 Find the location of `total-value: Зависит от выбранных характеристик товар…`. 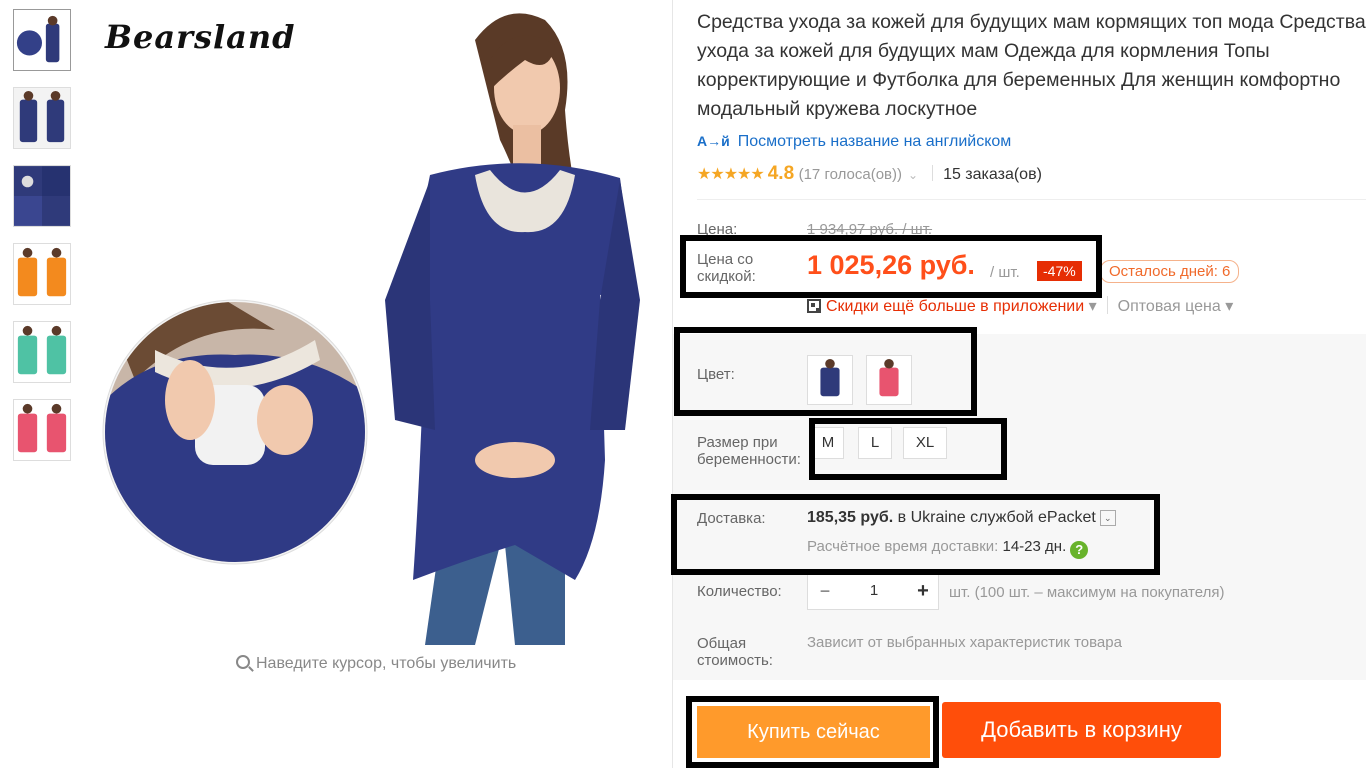

total-value: Зависит от выбранных характеристик товар… is located at coordinates (964, 642).